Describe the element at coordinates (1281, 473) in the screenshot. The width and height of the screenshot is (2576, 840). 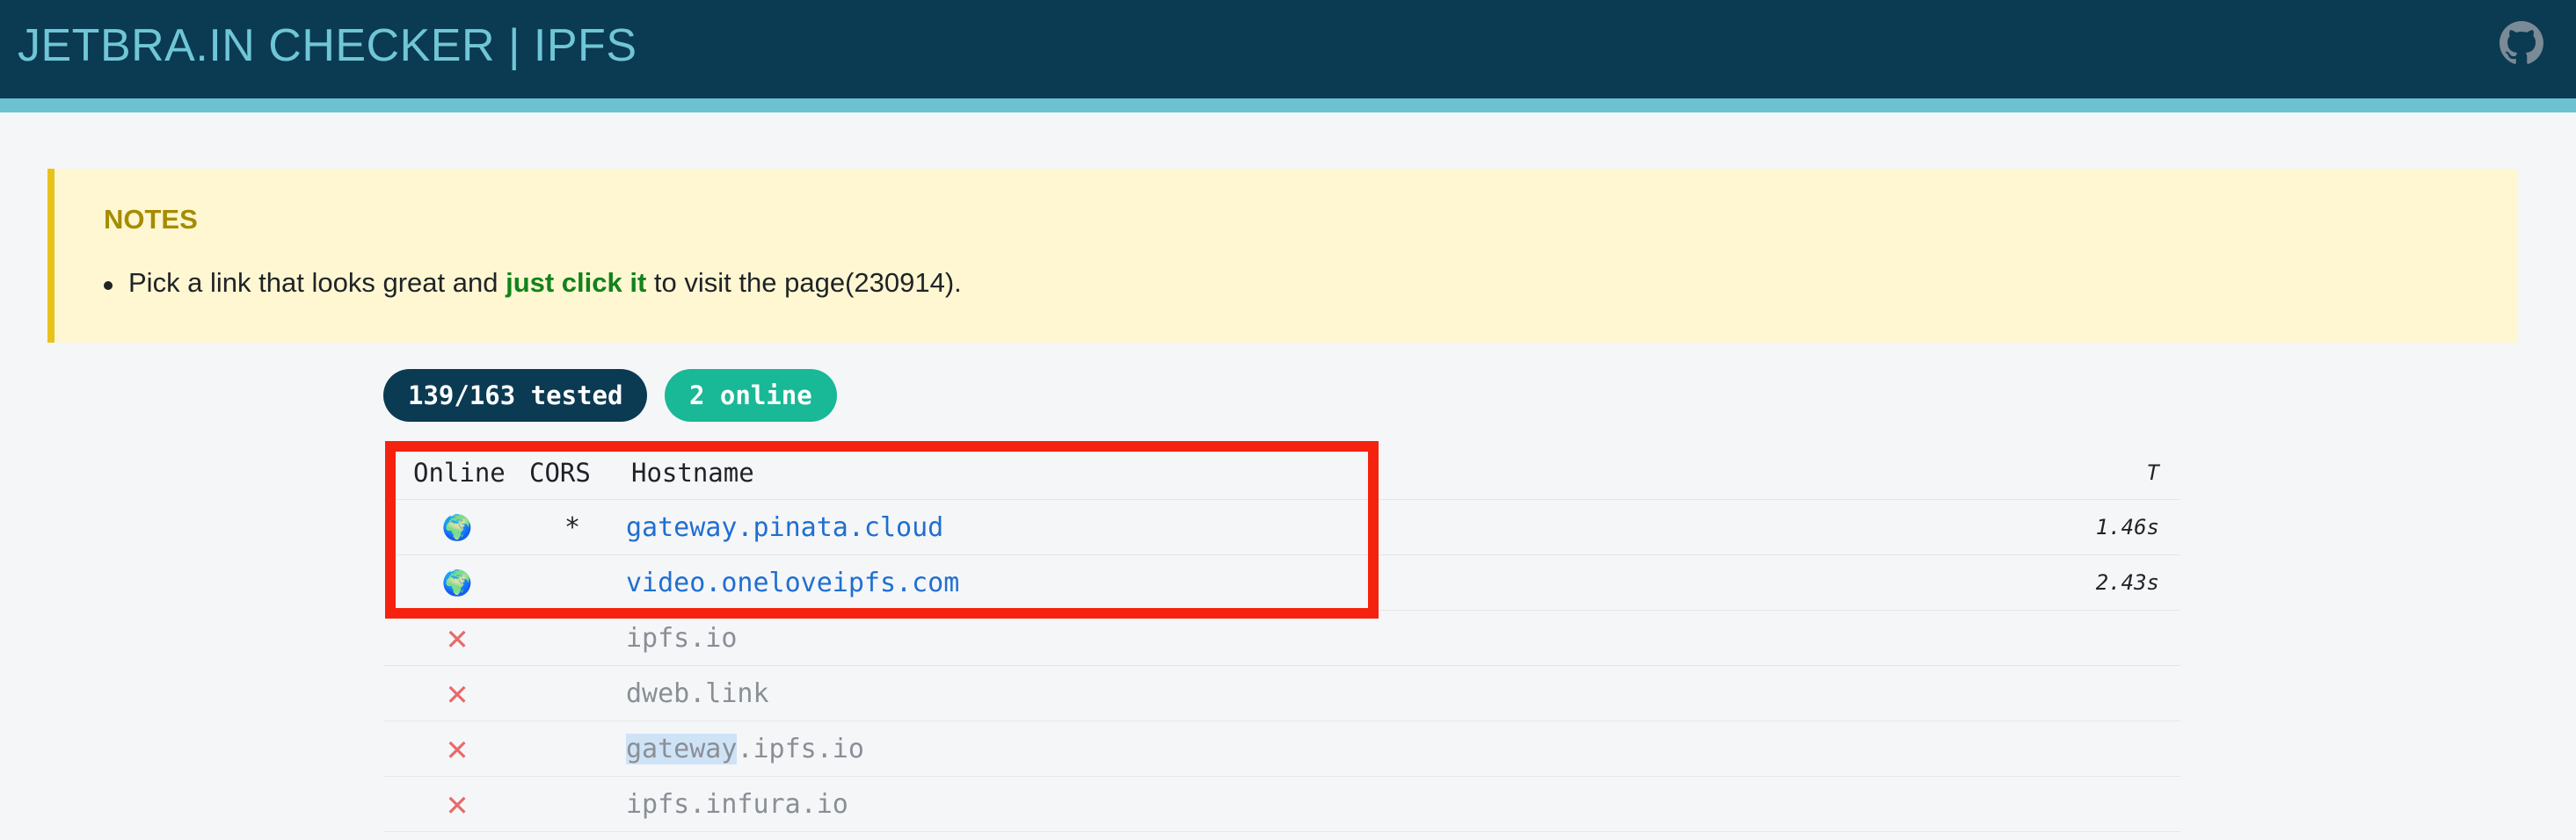
I see `table-header: Online CORS Hostname T` at that location.